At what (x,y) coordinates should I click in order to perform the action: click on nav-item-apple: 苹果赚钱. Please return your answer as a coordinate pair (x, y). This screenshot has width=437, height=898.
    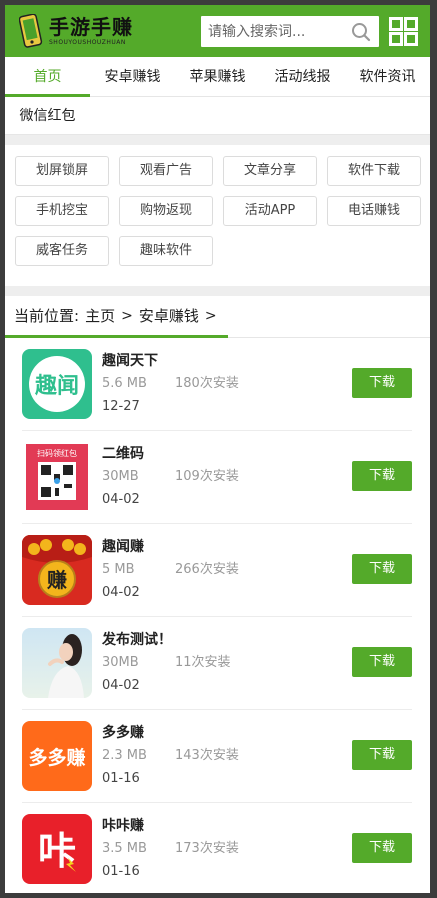
    Looking at the image, I should click on (217, 76).